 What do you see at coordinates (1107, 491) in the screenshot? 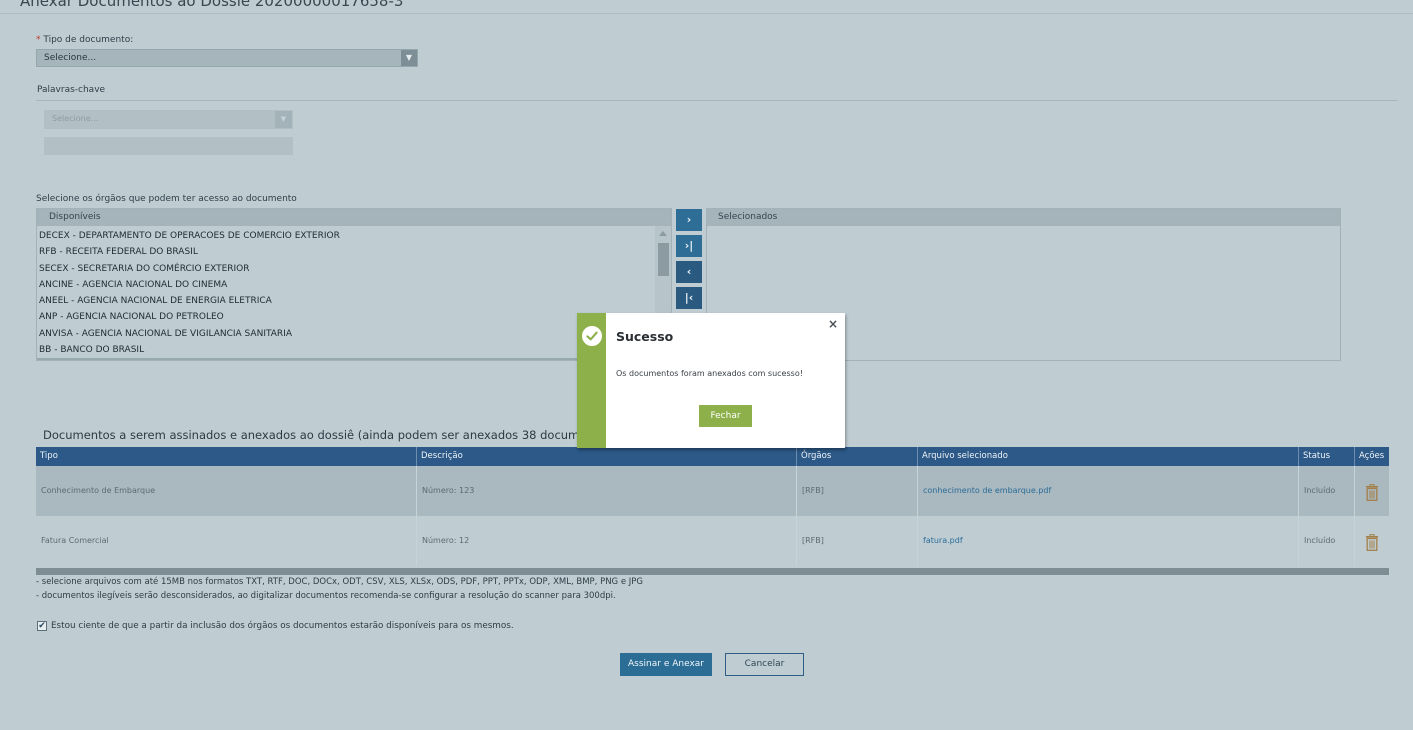
I see `cell-arquivo-link: conhecimento de embarque.pdf` at bounding box center [1107, 491].